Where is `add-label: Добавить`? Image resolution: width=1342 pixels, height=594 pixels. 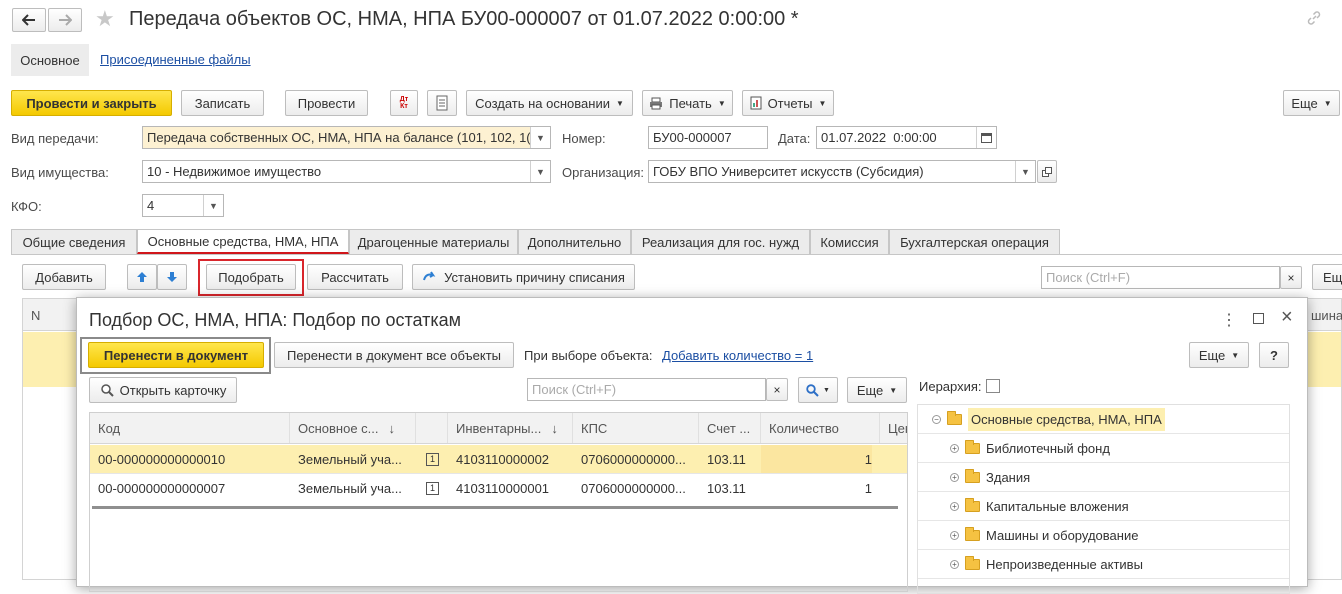 add-label: Добавить is located at coordinates (64, 277).